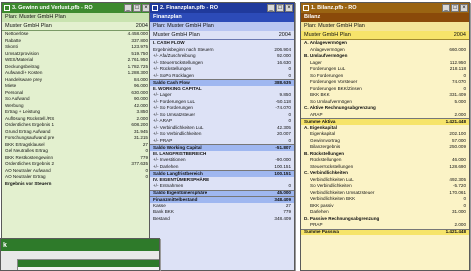  I want to click on bilanz-company: Muster GmbH Plan, so click(327, 35).